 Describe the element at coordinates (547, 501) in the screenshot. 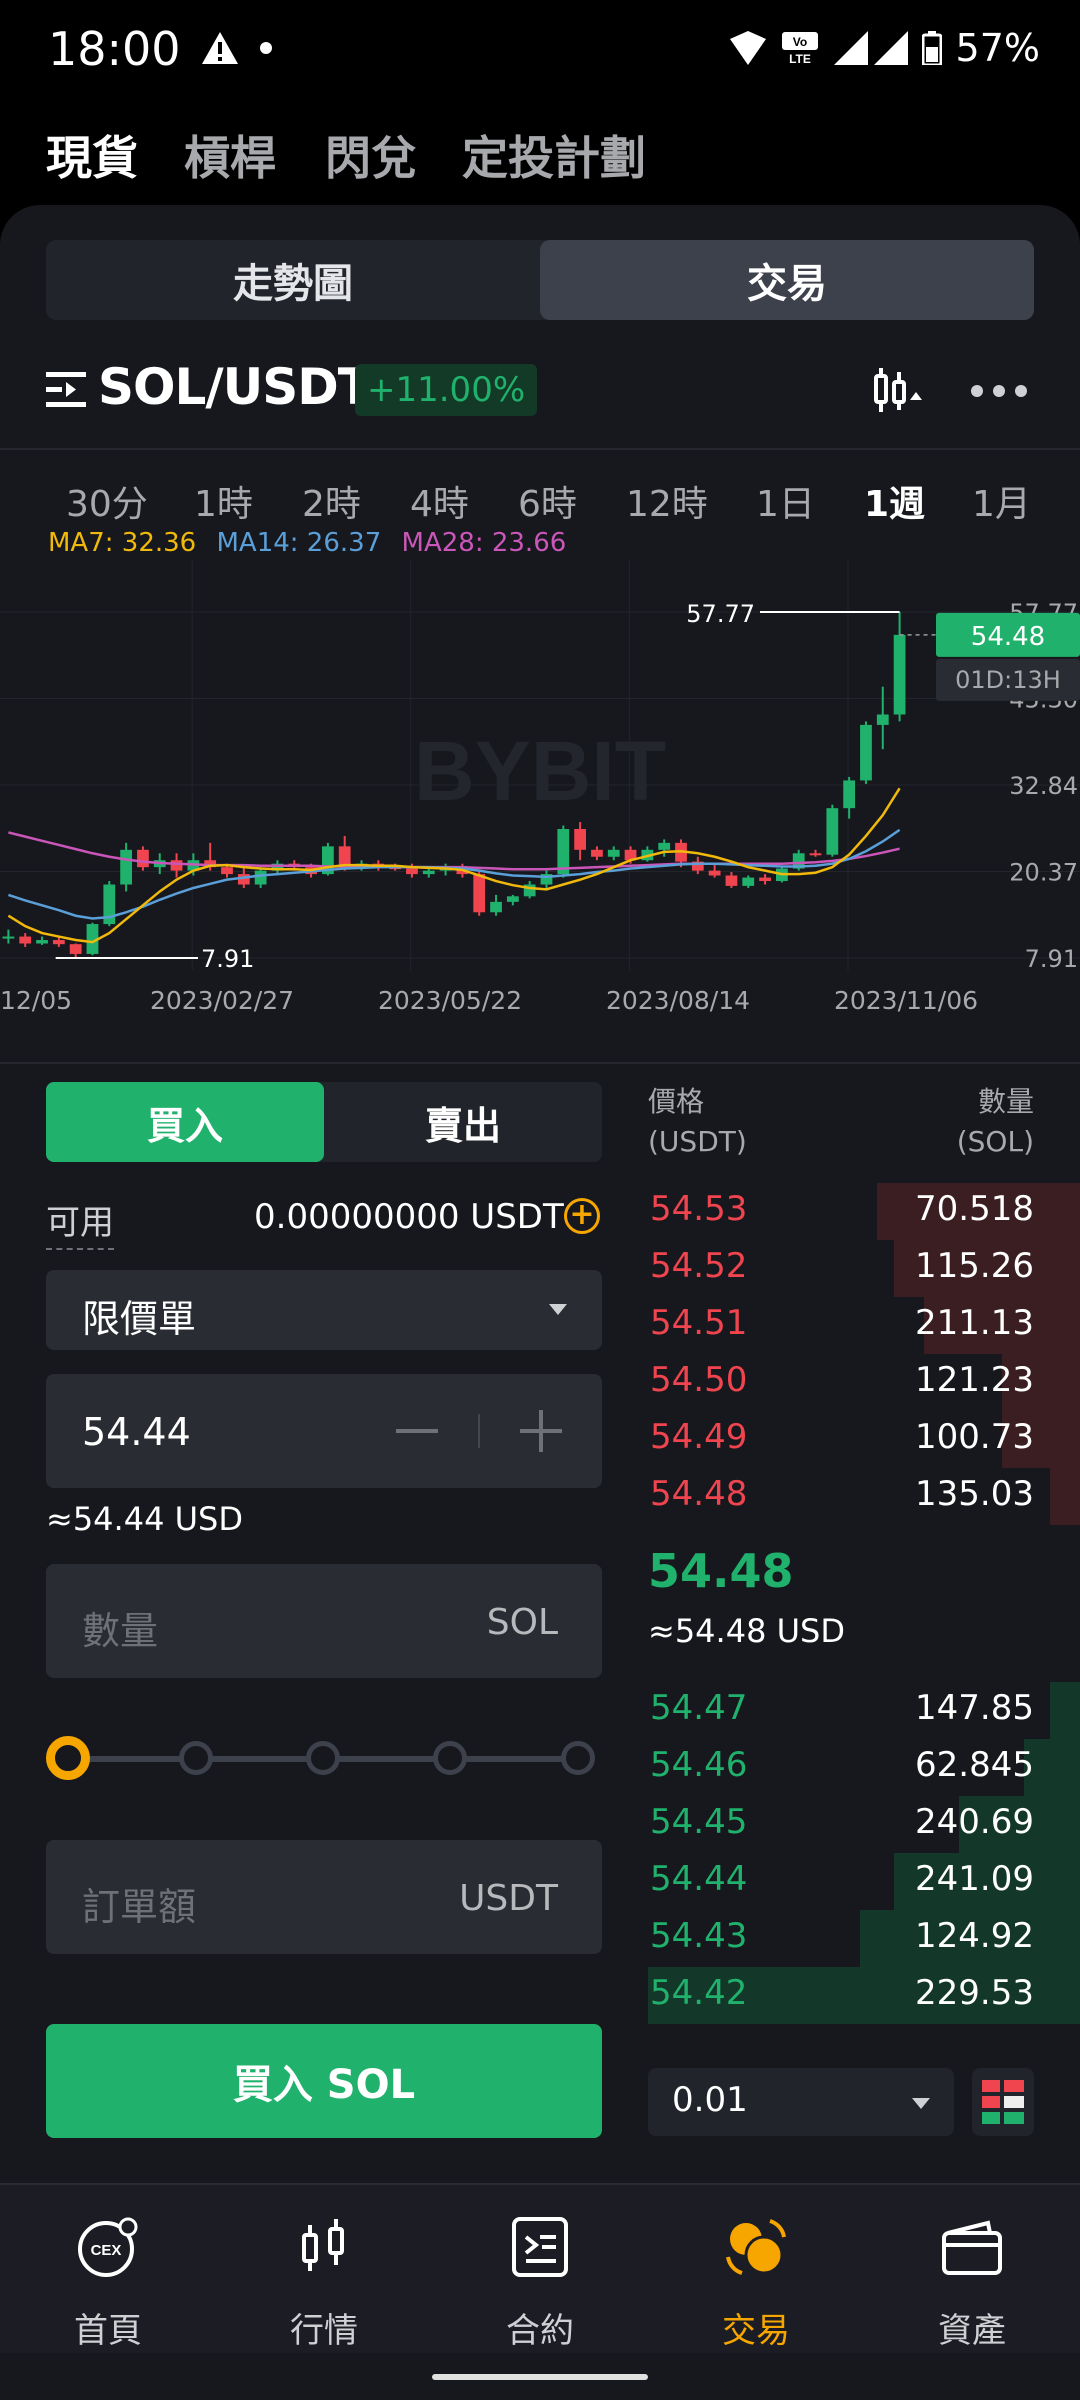

I see `timeframe-6h: 6時` at that location.